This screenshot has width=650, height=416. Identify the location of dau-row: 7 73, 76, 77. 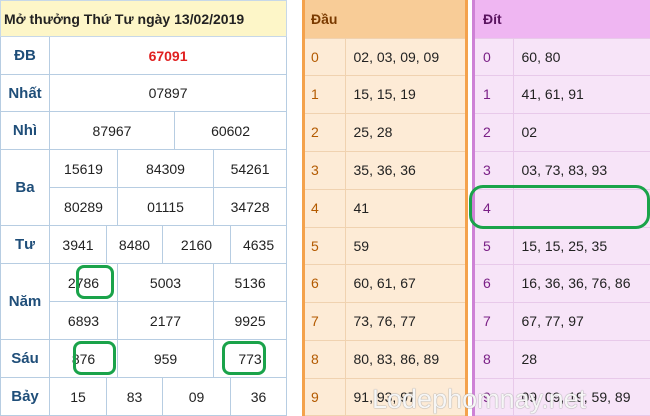
(385, 321).